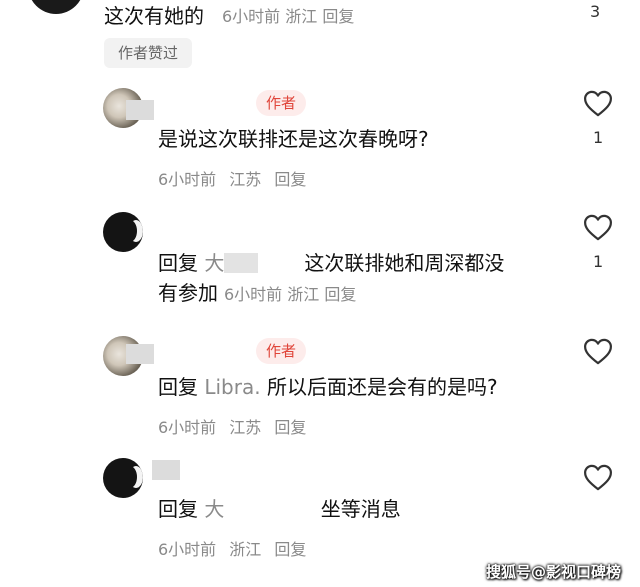 The image size is (640, 587). Describe the element at coordinates (404, 263) in the screenshot. I see `reply-content: 这次联排她和周深都没` at that location.